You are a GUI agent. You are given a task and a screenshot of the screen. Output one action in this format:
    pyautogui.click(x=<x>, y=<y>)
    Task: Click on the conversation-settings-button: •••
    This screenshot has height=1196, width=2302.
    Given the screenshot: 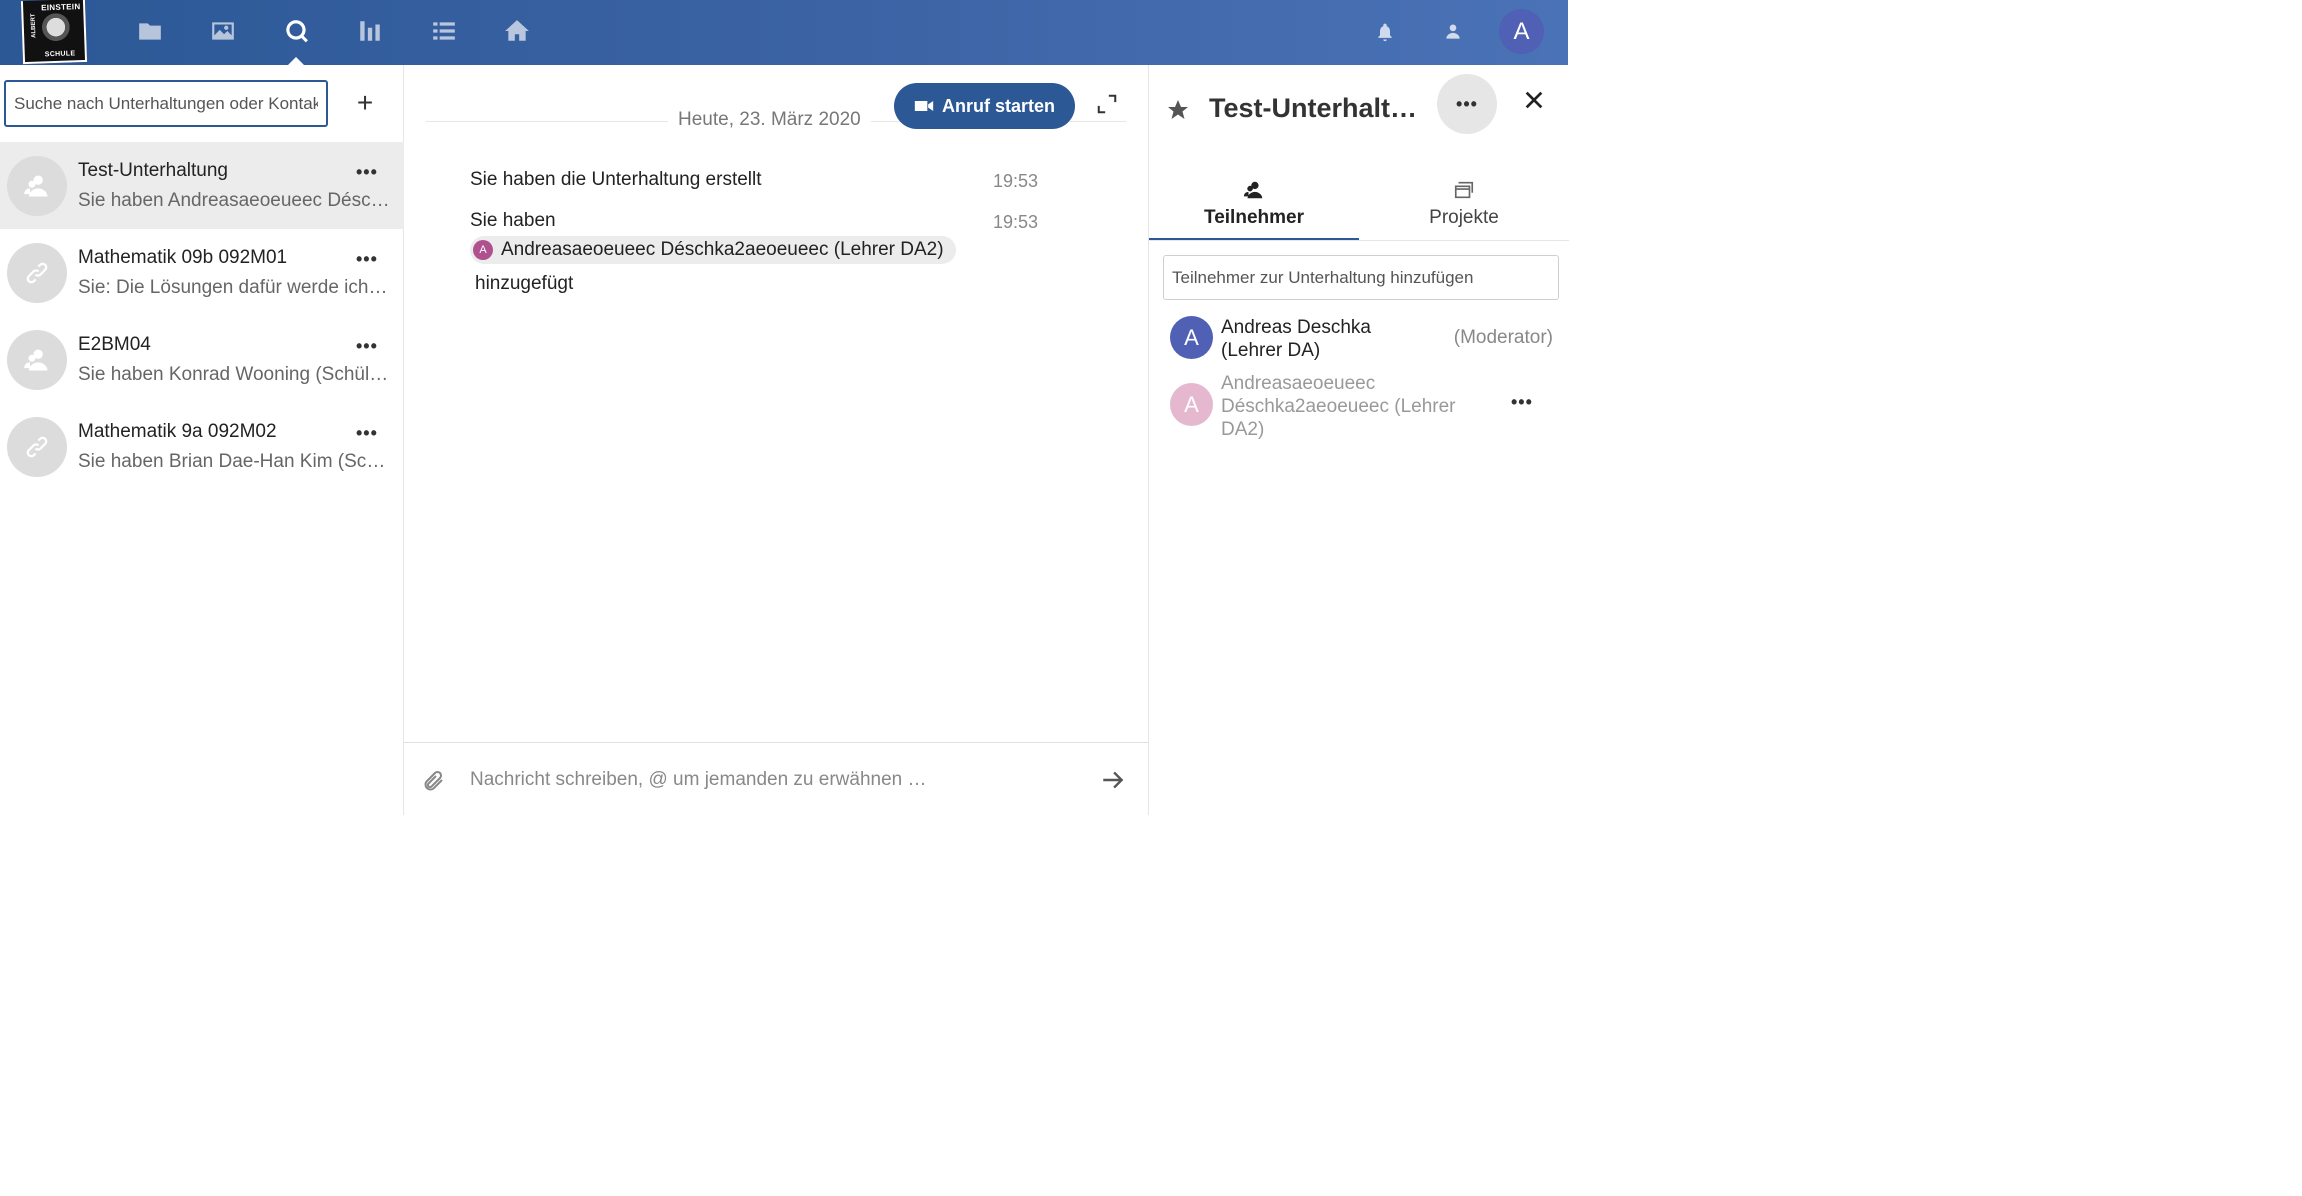 What is the action you would take?
    pyautogui.click(x=1467, y=104)
    